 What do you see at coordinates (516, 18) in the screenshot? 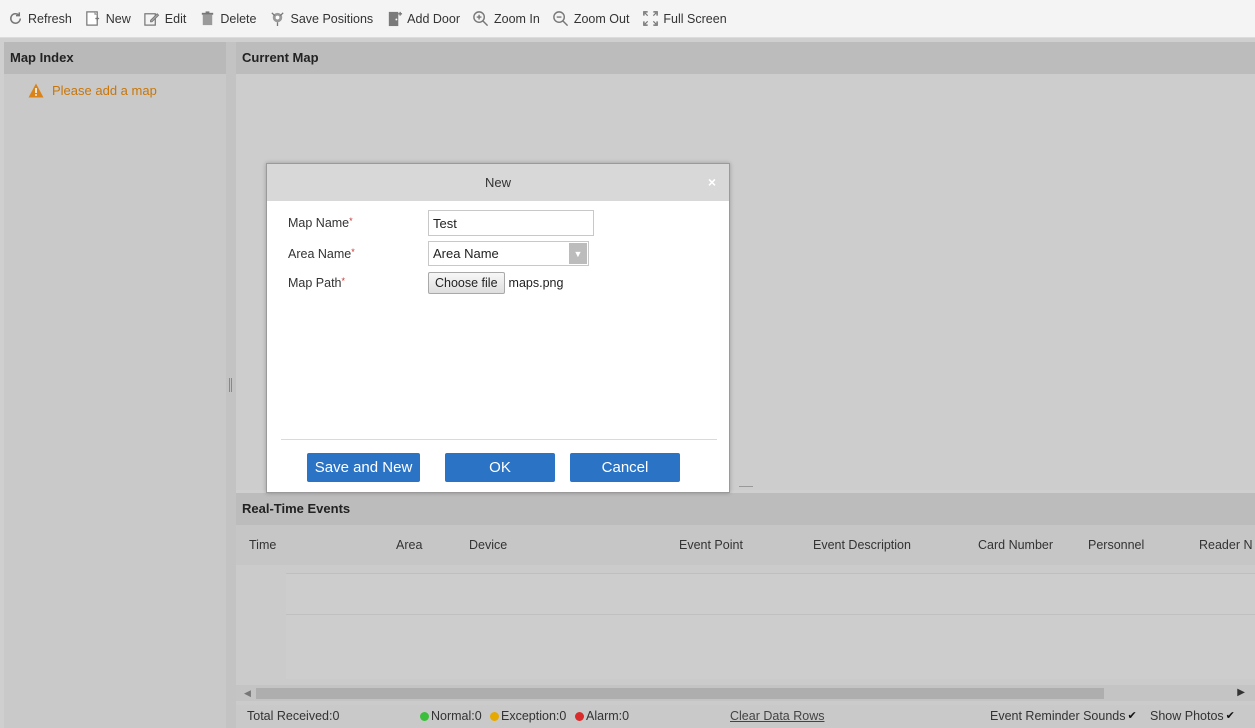
I see `zoom-in-label: Zoom In` at bounding box center [516, 18].